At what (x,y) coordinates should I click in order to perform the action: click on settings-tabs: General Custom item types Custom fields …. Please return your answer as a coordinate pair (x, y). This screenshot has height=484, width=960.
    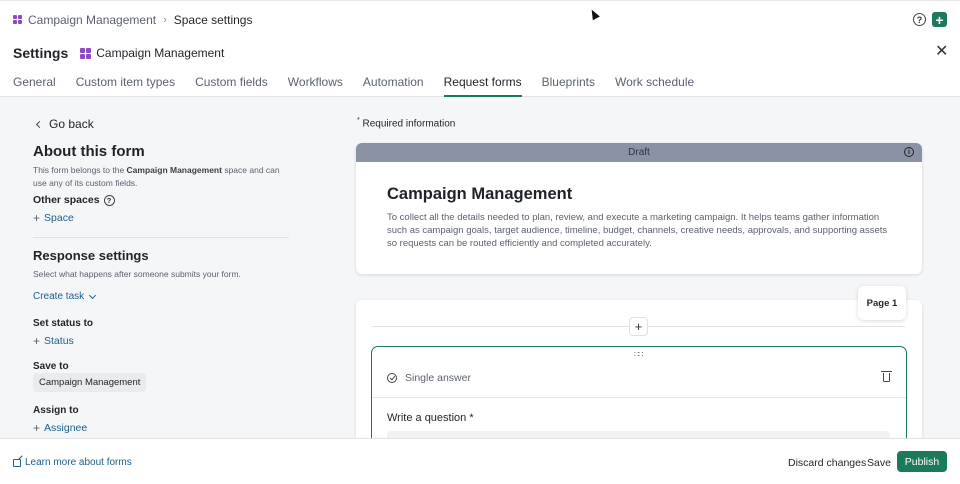
    Looking at the image, I should click on (480, 82).